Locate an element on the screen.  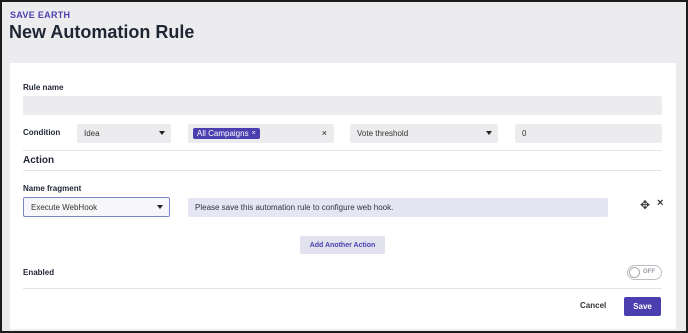
threshold-value-input: 0 is located at coordinates (588, 133).